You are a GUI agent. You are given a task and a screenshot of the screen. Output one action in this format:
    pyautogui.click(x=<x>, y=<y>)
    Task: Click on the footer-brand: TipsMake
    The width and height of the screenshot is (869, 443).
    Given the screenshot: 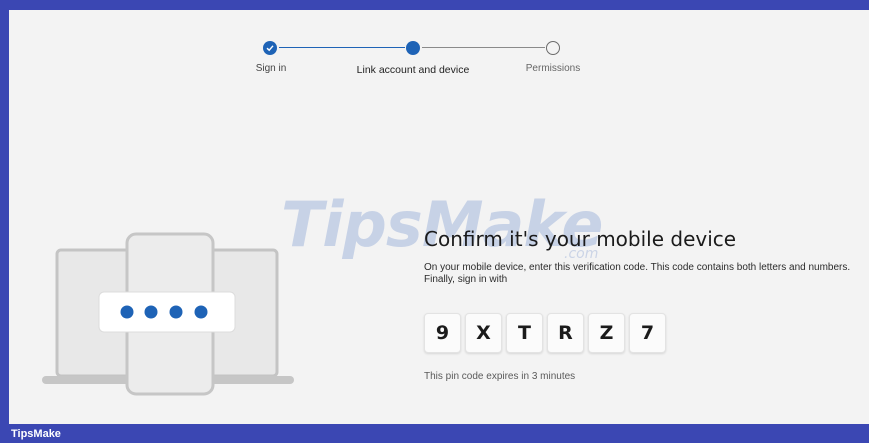 What is the action you would take?
    pyautogui.click(x=36, y=434)
    